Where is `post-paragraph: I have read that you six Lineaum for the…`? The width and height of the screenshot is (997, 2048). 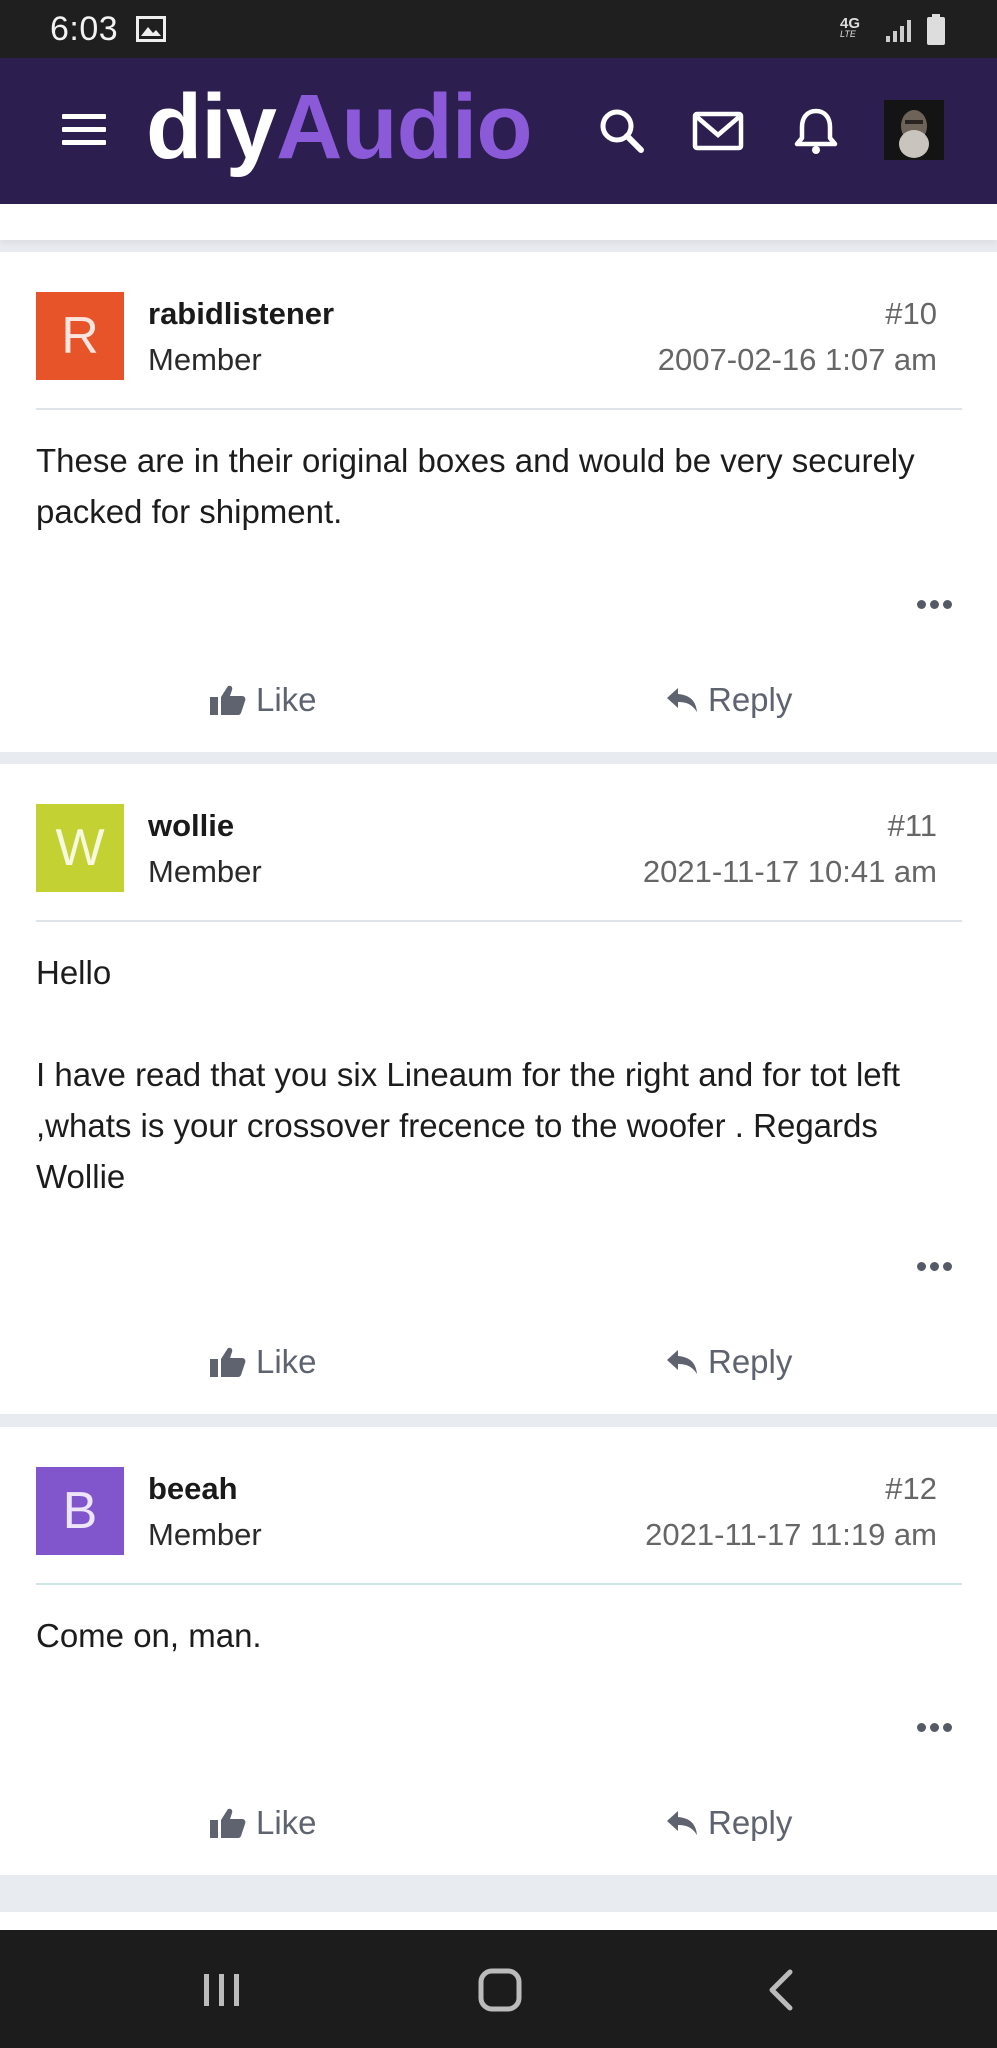
post-paragraph: I have read that you six Lineaum for the… is located at coordinates (468, 1125).